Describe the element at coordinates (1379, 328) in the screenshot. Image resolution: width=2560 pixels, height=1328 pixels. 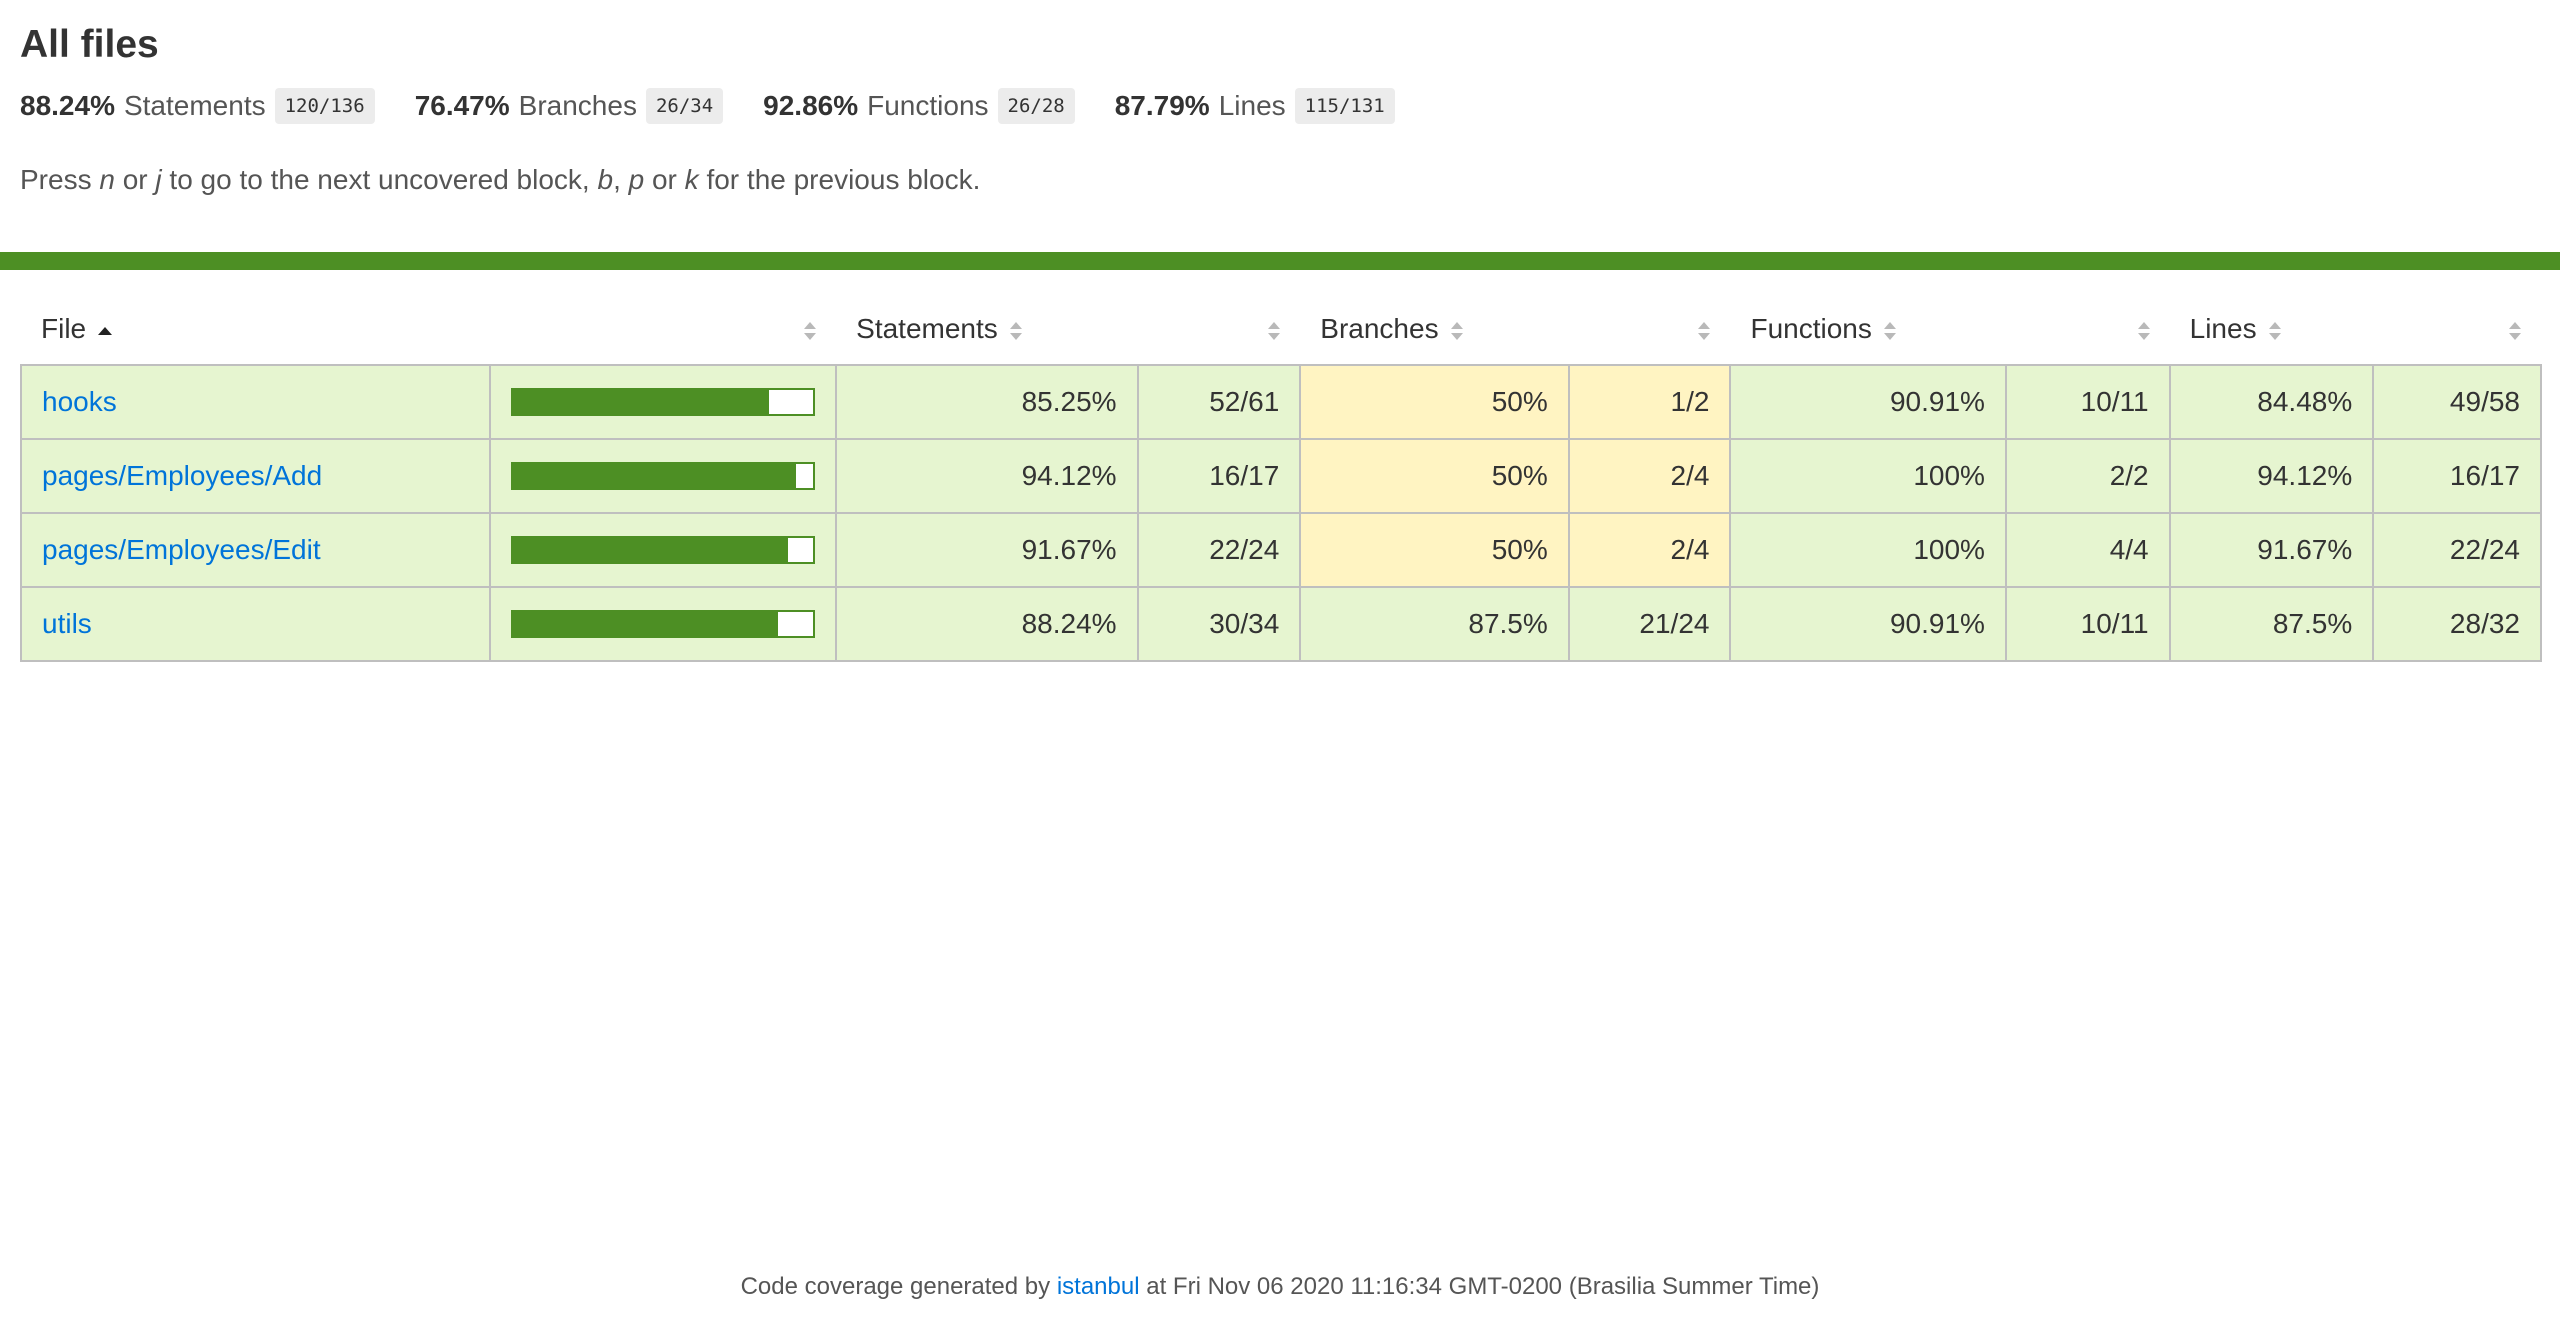
I see `header-label: Branches` at that location.